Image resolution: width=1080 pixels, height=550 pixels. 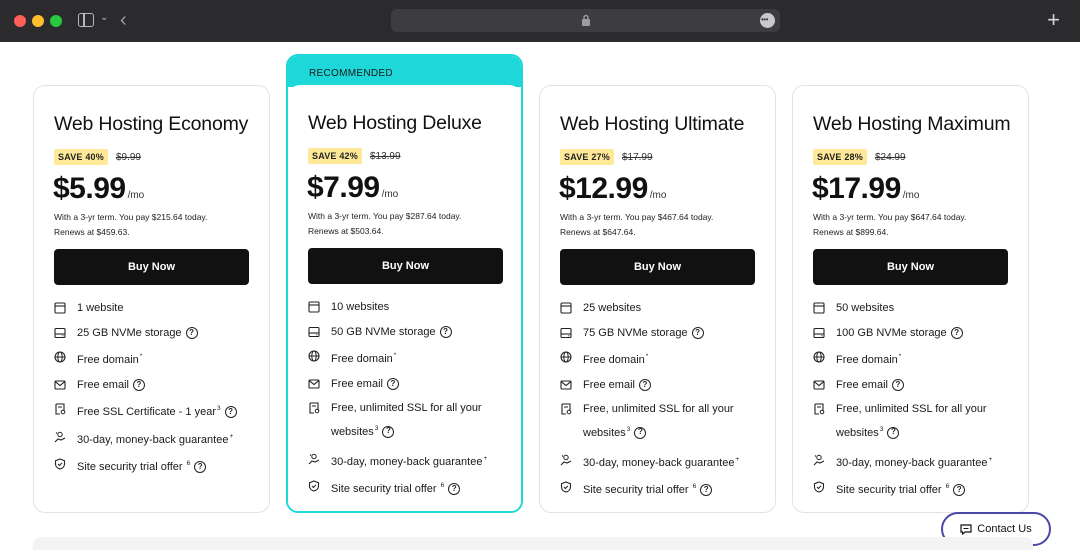 What do you see at coordinates (966, 529) in the screenshot?
I see `chat-icon` at bounding box center [966, 529].